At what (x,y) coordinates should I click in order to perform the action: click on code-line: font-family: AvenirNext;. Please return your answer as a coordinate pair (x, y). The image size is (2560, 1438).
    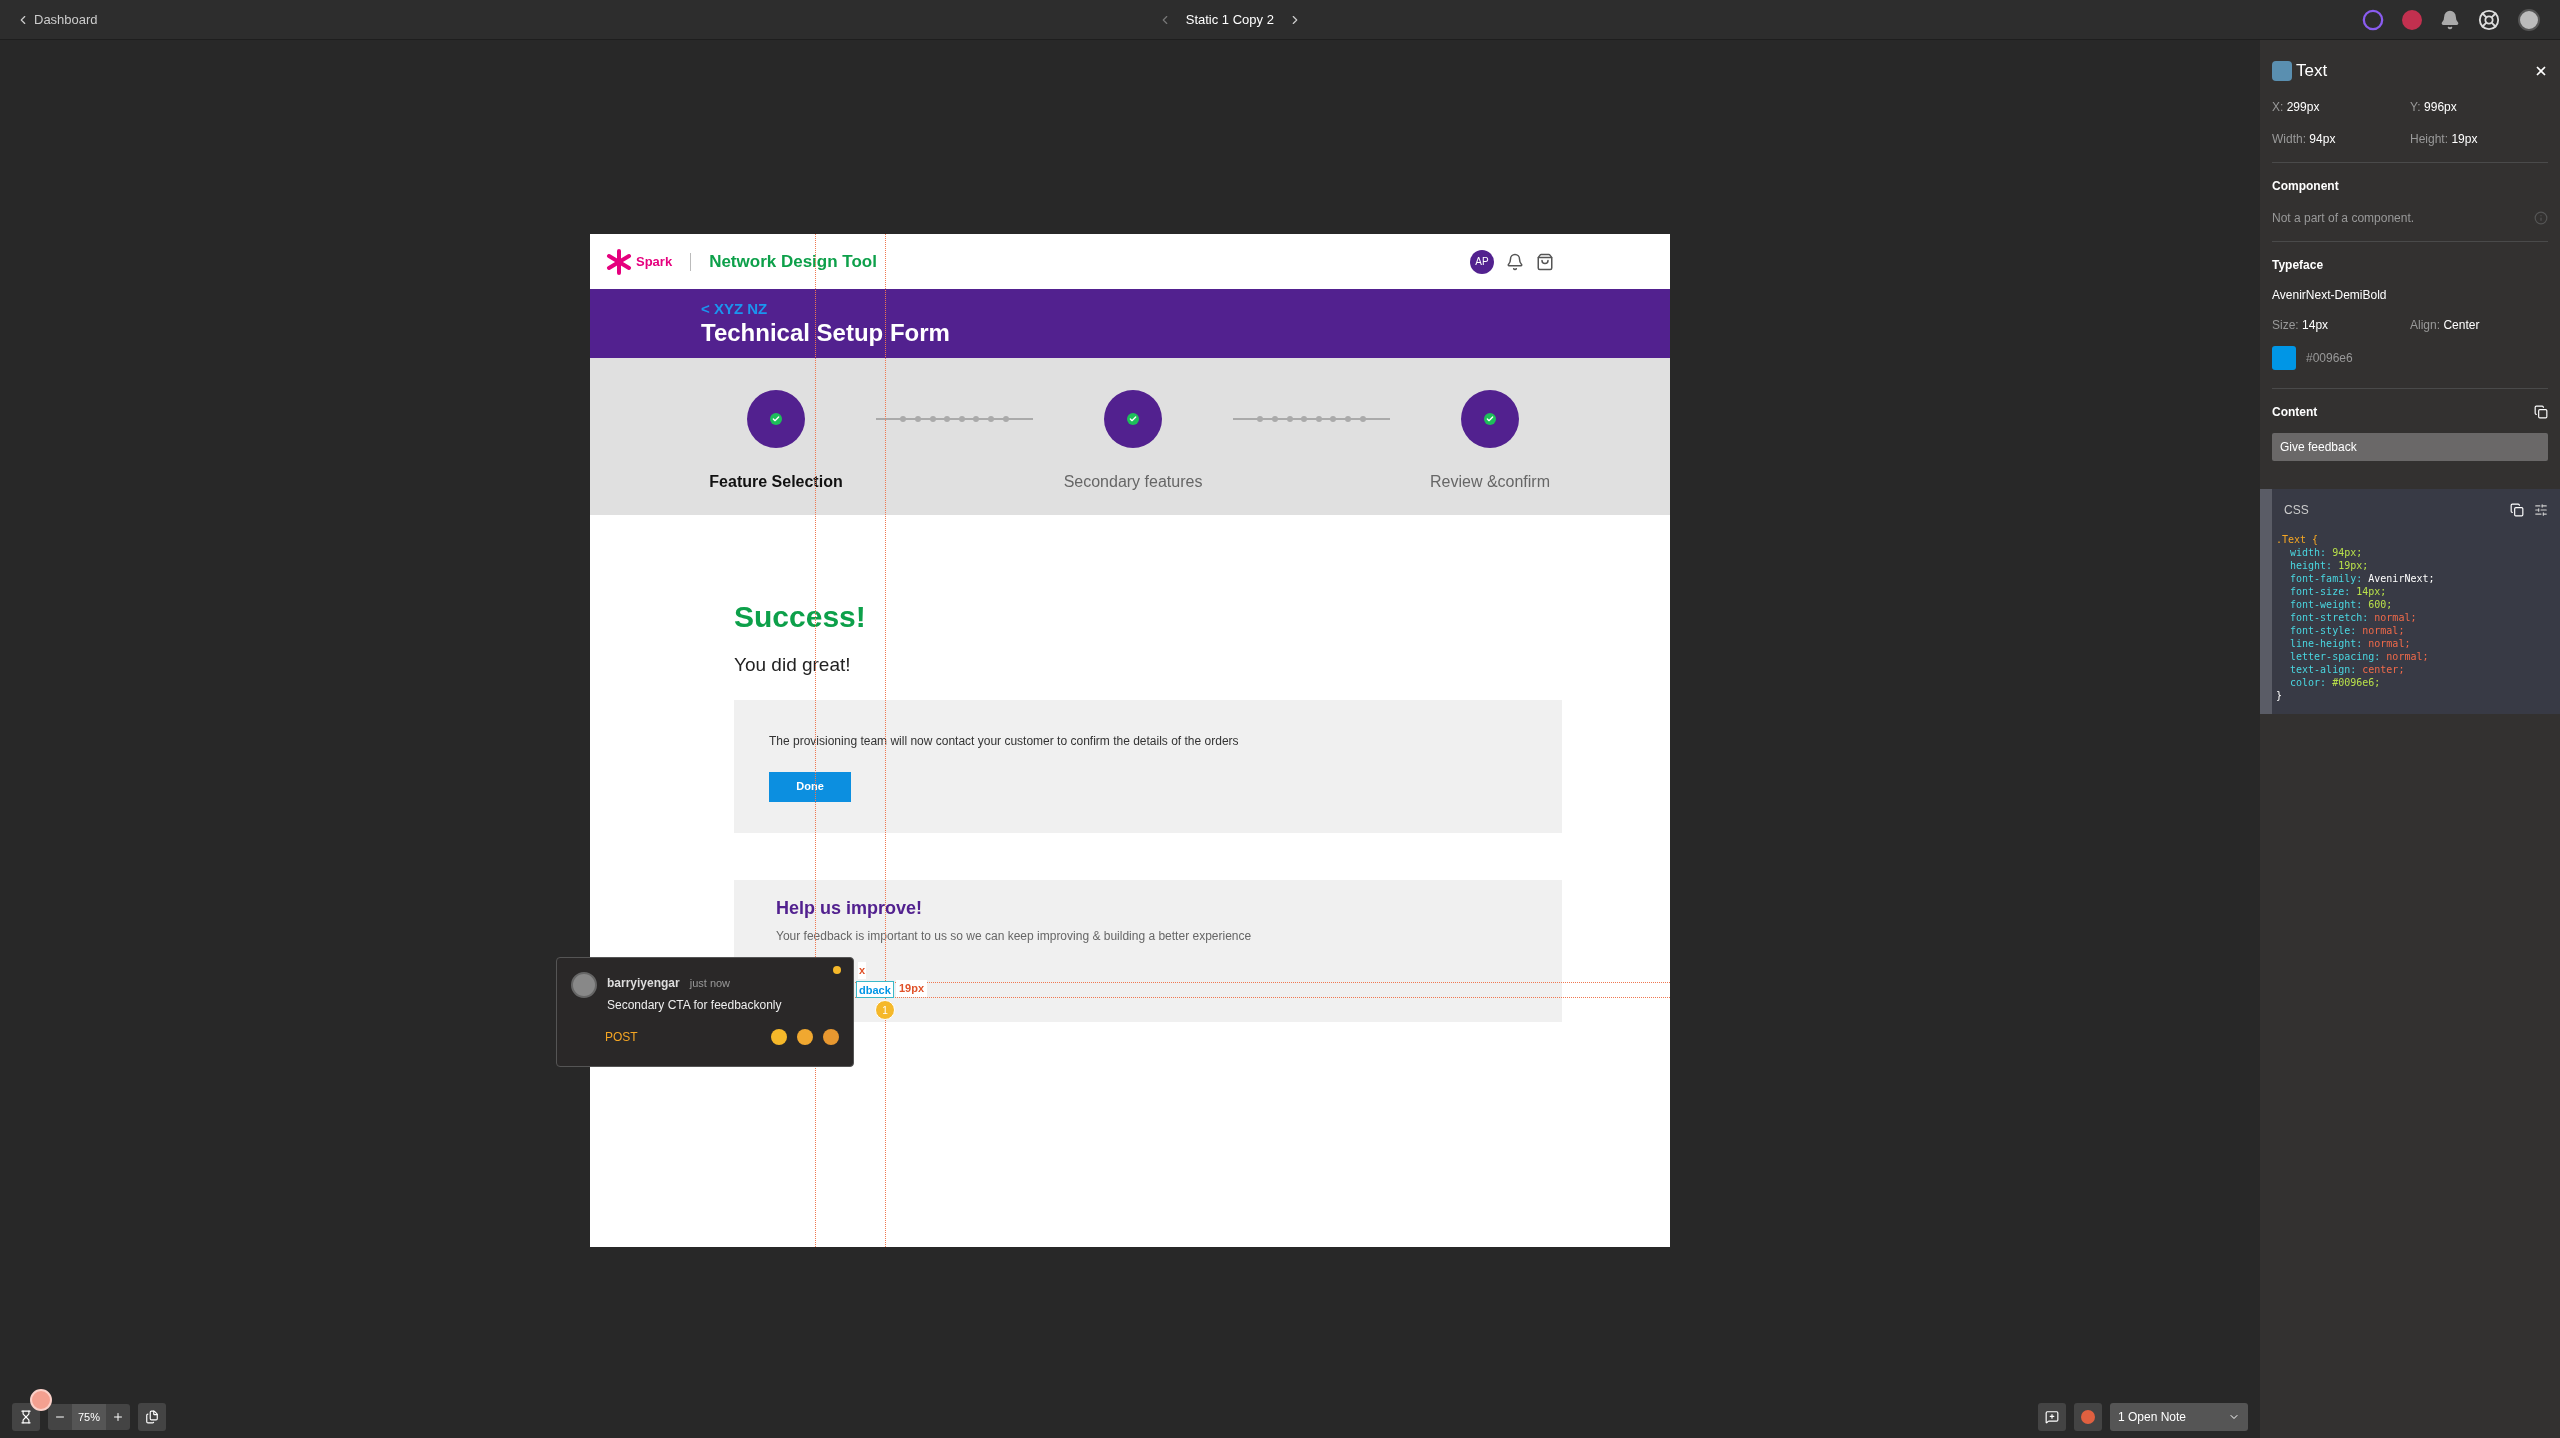
    Looking at the image, I should click on (2362, 578).